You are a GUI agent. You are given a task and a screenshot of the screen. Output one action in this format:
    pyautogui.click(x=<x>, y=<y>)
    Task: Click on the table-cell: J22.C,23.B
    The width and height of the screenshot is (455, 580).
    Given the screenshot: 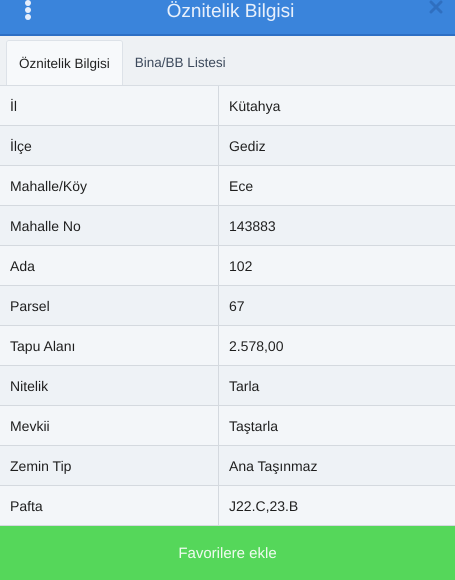 What is the action you would take?
    pyautogui.click(x=336, y=505)
    